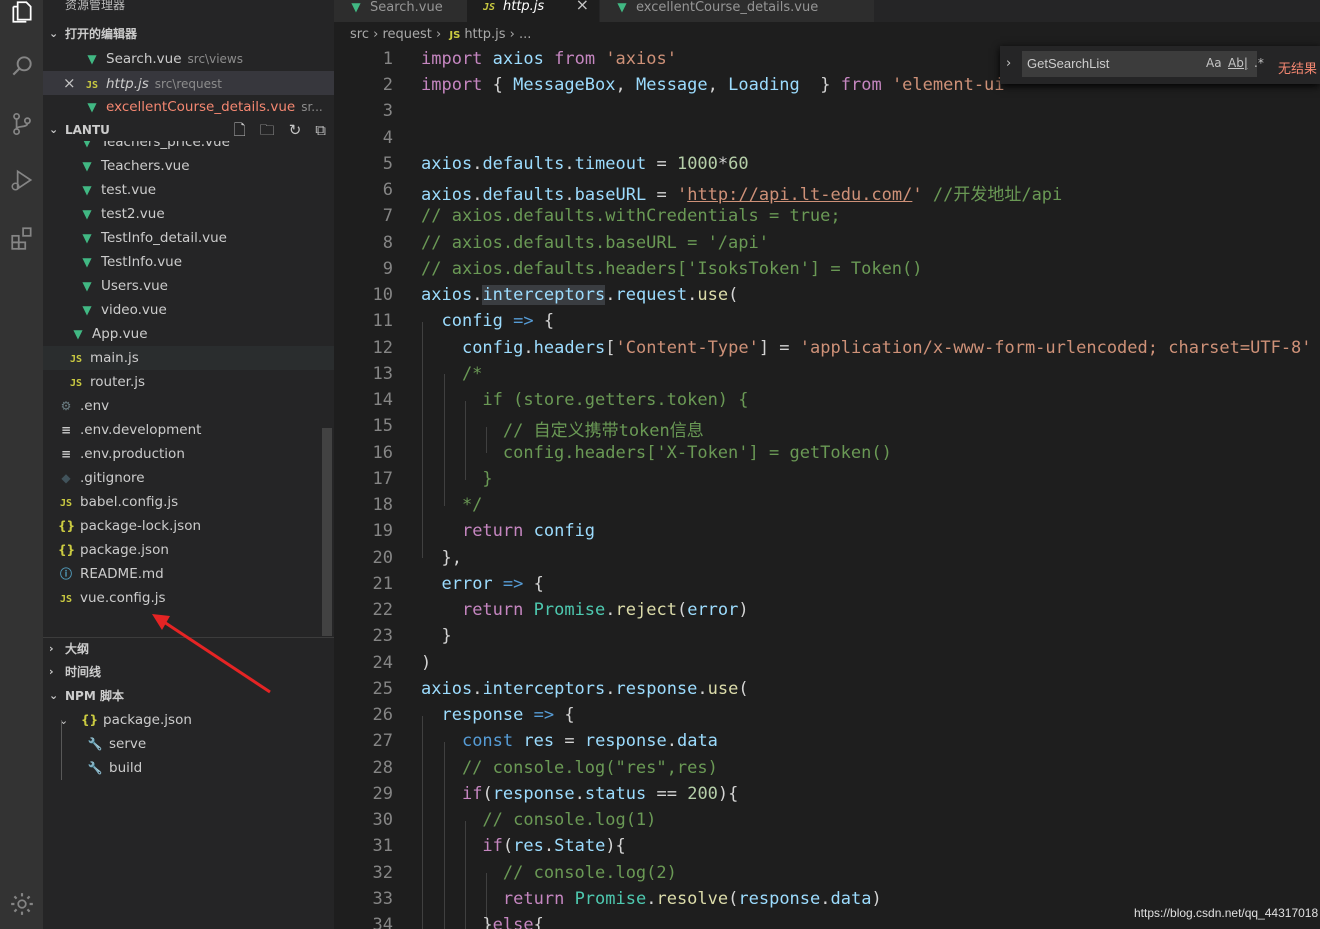 This screenshot has height=929, width=1320. What do you see at coordinates (65, 574) in the screenshot?
I see `info-icon: ⓘ` at bounding box center [65, 574].